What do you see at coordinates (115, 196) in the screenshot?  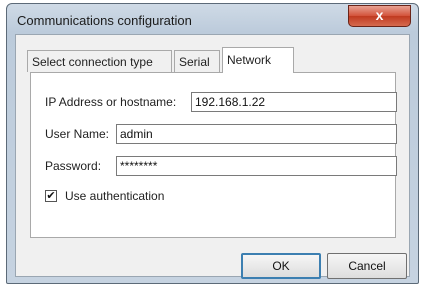 I see `use-authentication-label: Use authentication` at bounding box center [115, 196].